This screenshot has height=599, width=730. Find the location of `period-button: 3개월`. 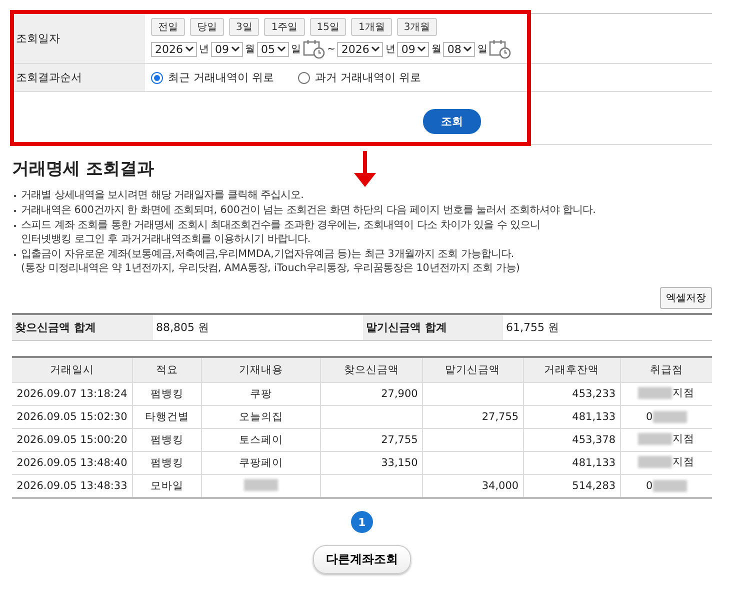

period-button: 3개월 is located at coordinates (417, 27).